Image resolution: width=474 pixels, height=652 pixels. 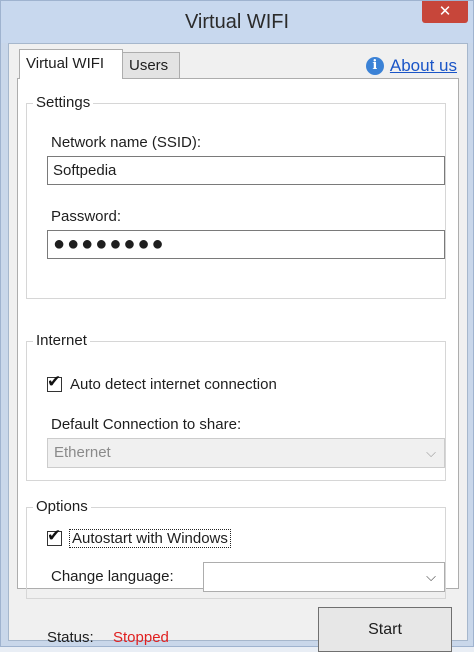 I want to click on close-icon: ✕, so click(x=445, y=11).